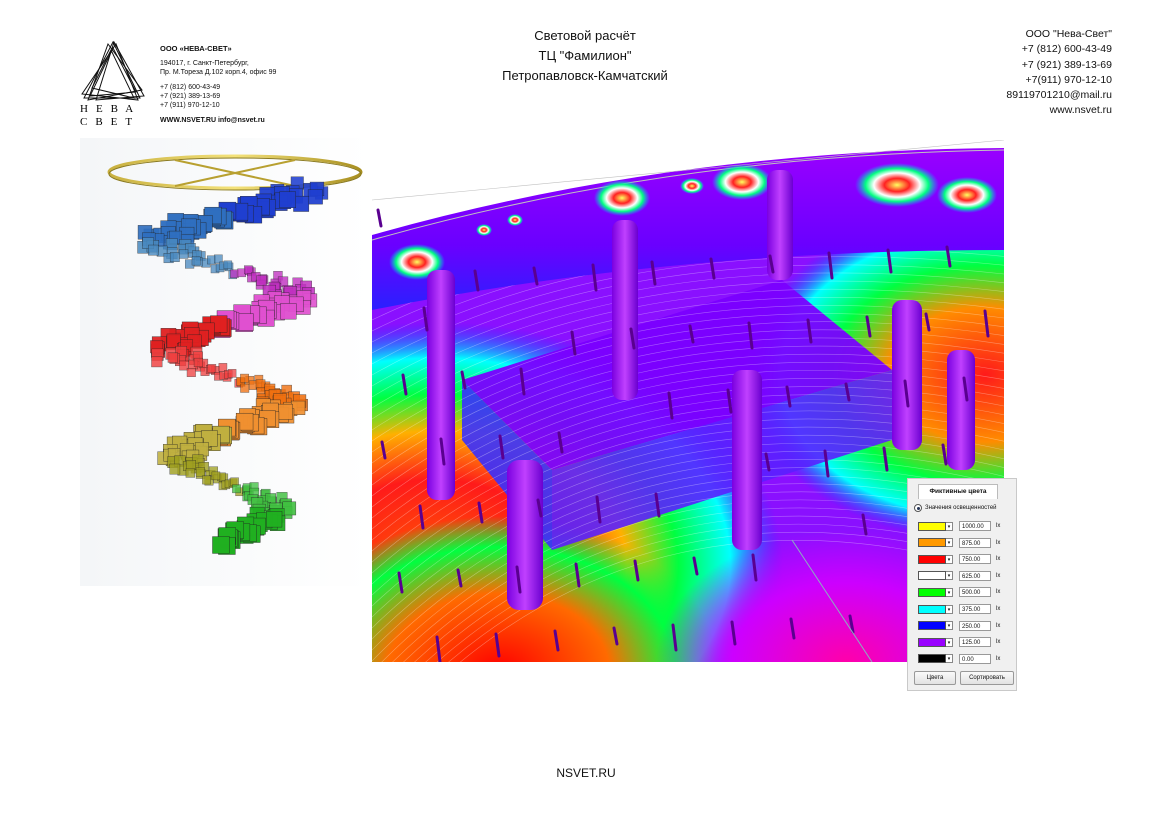 This screenshot has width=1172, height=830. I want to click on company-web: WWW.NSVET.RU info@nsvet.ru, so click(212, 120).